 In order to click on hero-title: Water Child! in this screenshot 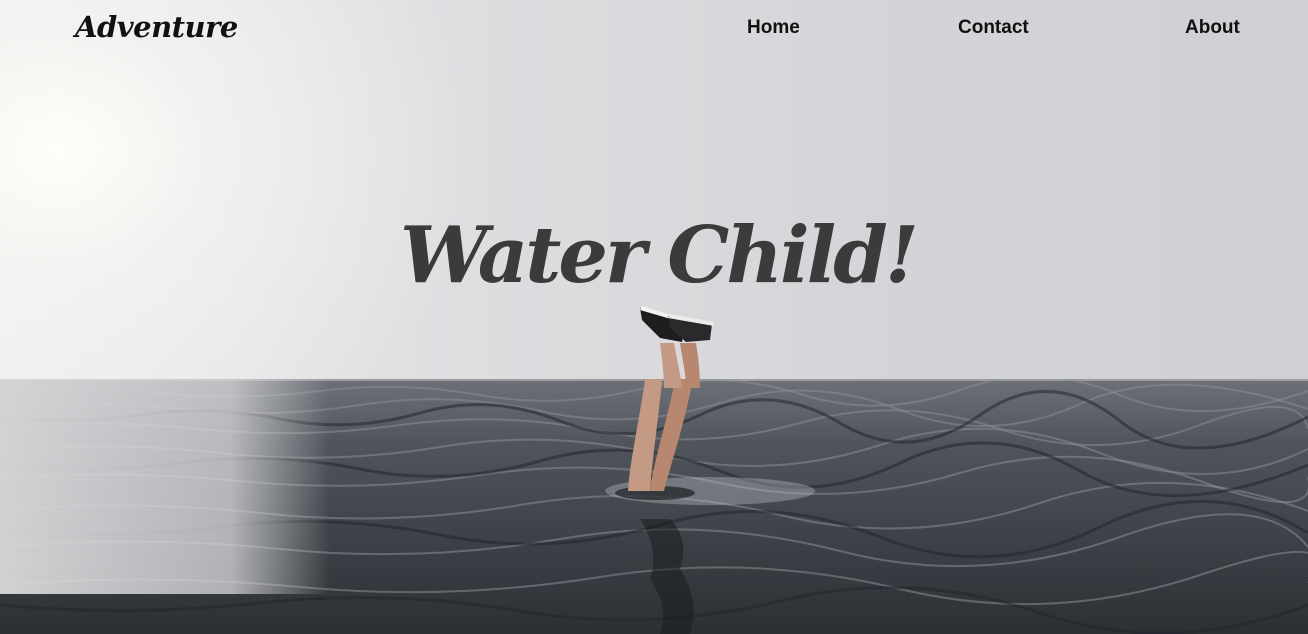, I will do `click(659, 256)`.